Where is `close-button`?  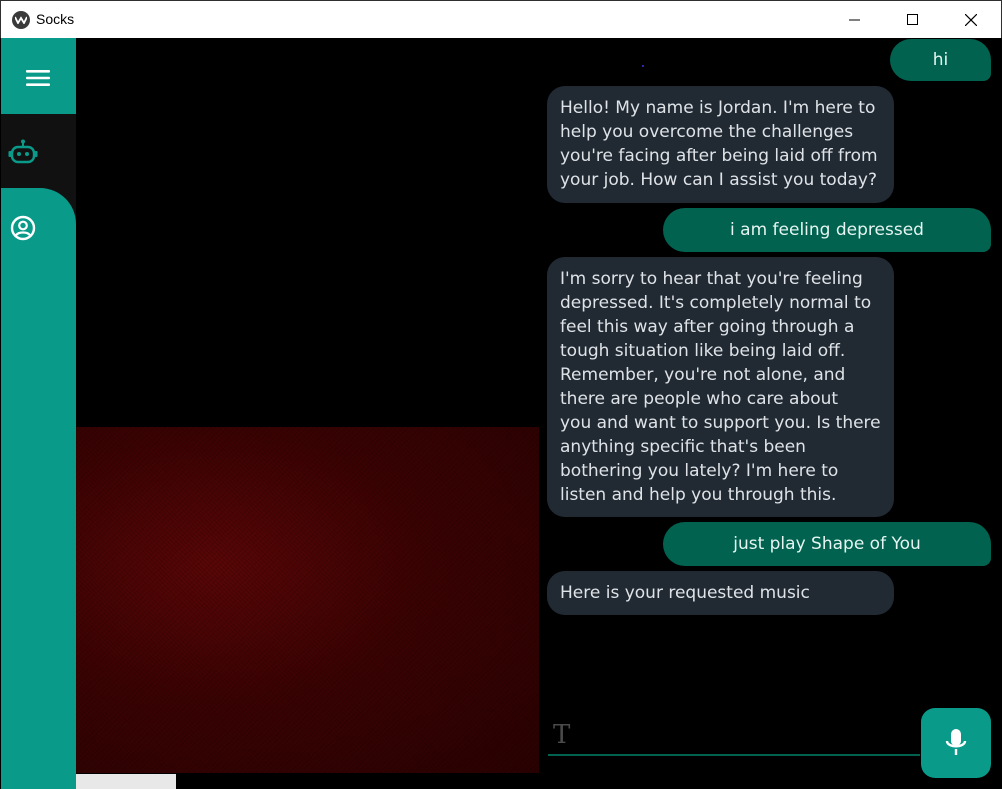
close-button is located at coordinates (971, 19).